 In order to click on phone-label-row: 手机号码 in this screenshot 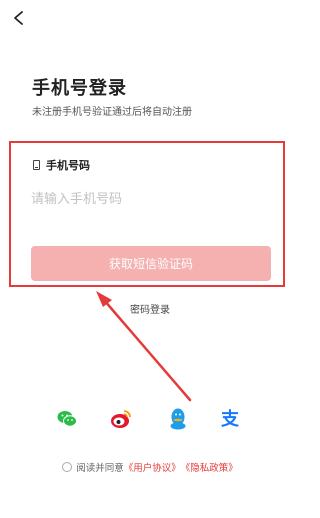, I will do `click(61, 165)`.